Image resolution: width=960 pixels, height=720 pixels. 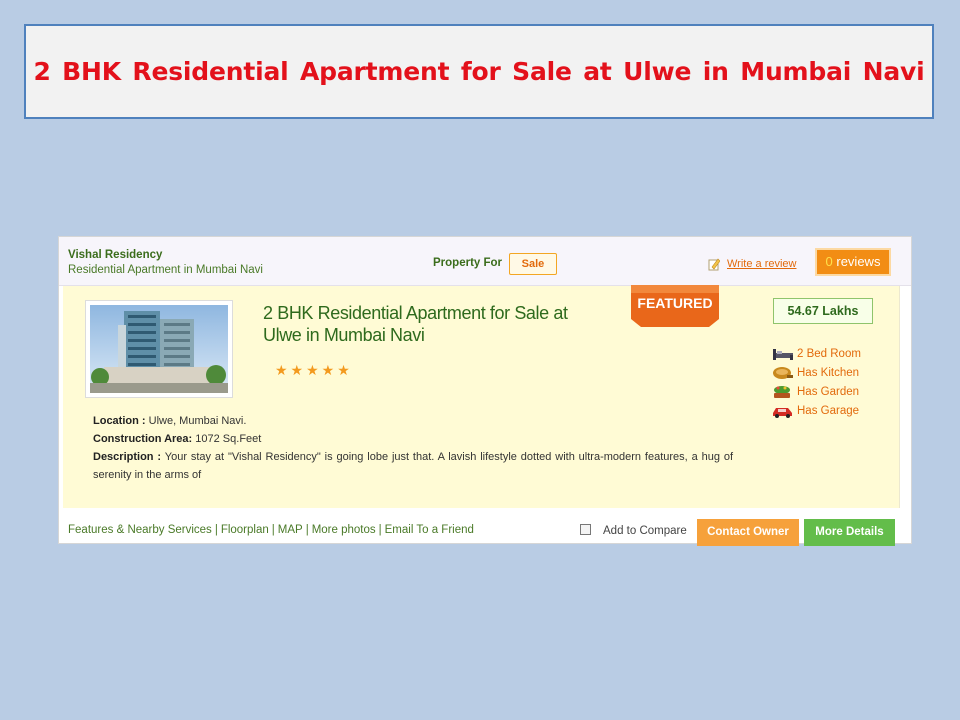 I want to click on link-floorplan: Floorplan, so click(x=245, y=530).